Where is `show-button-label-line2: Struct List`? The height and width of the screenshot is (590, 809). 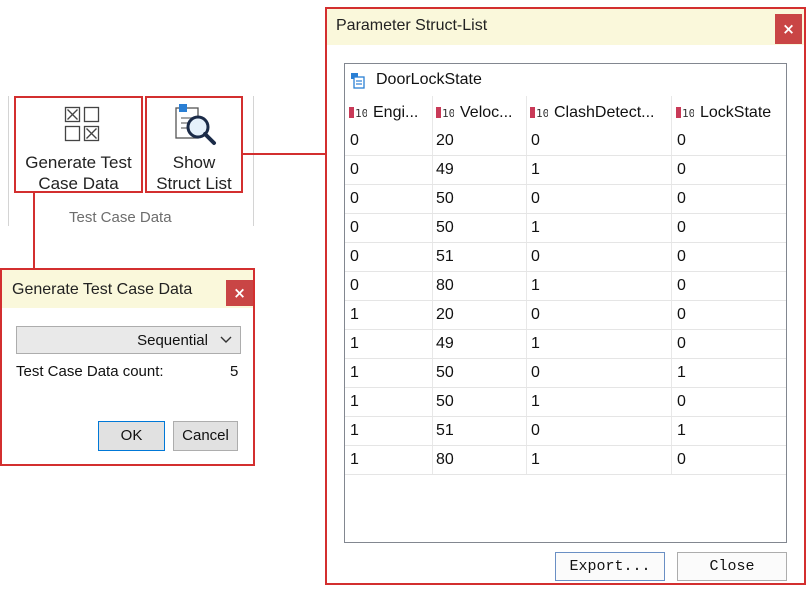
show-button-label-line2: Struct List is located at coordinates (194, 183).